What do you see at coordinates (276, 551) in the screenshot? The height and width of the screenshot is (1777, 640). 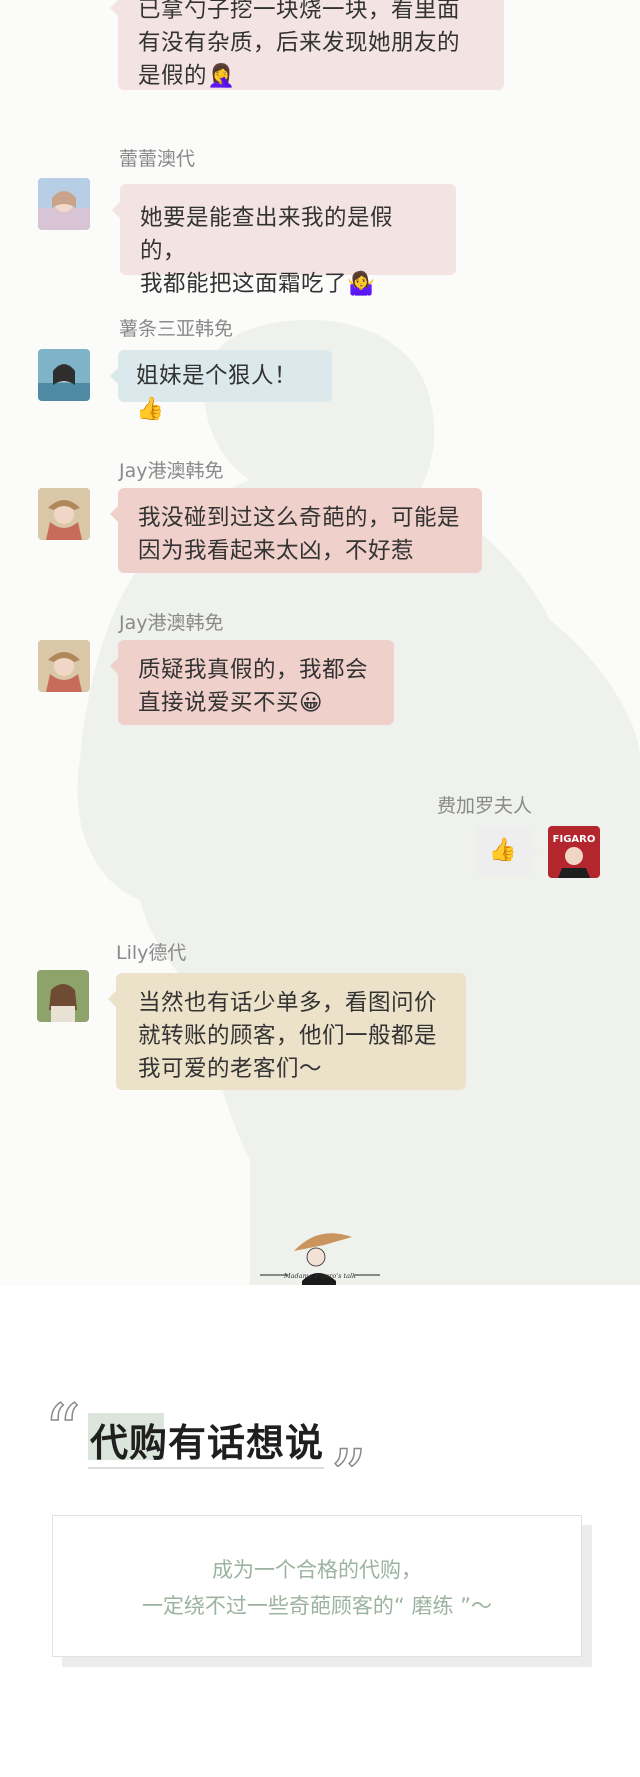 I see `message-line: 因为我看起来太凶，不好惹` at bounding box center [276, 551].